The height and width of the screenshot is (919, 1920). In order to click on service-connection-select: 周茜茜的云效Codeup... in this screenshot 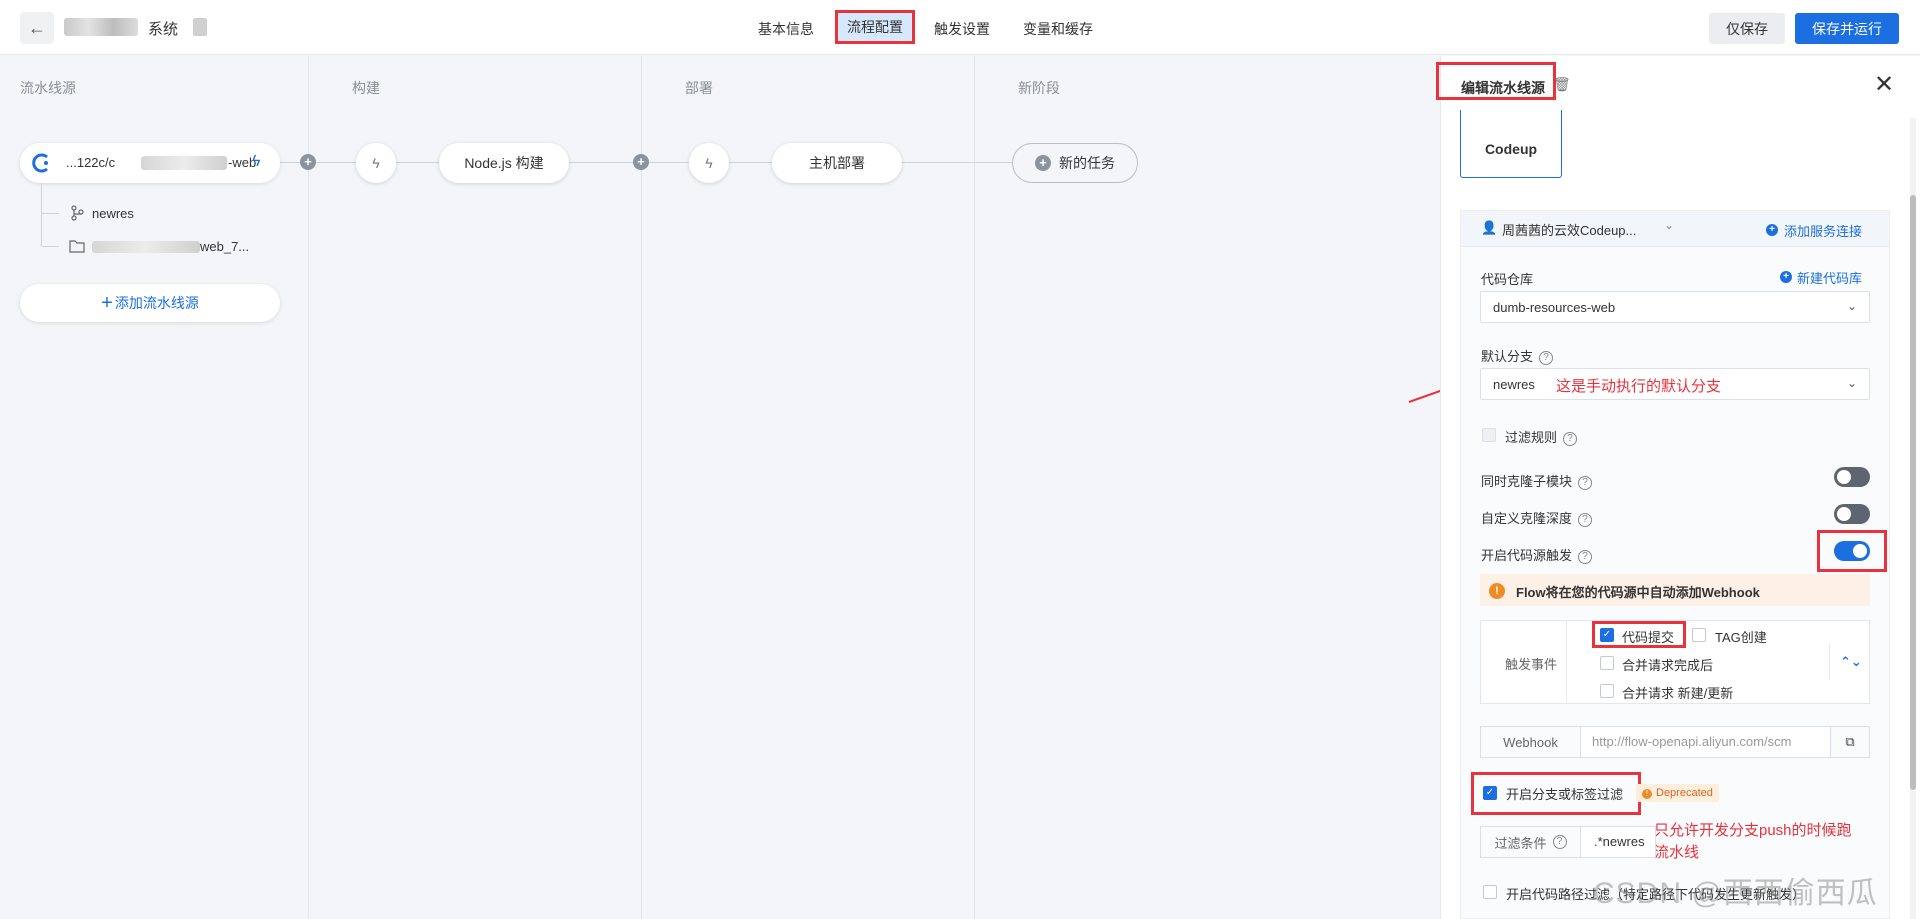, I will do `click(1569, 229)`.